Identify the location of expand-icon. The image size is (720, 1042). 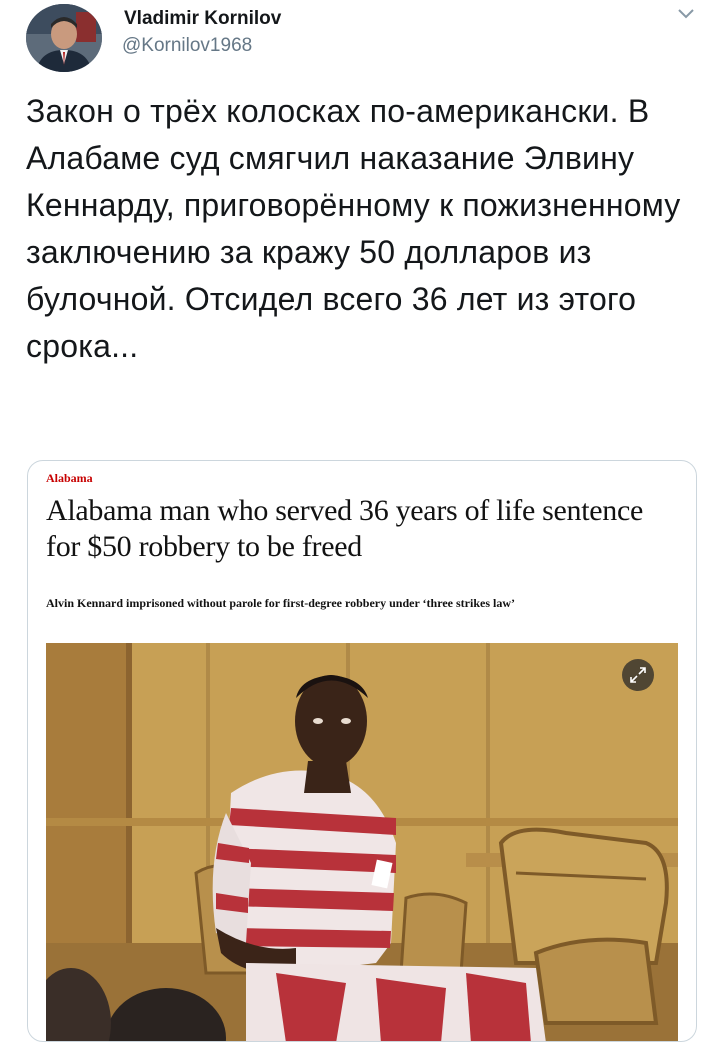
(638, 675).